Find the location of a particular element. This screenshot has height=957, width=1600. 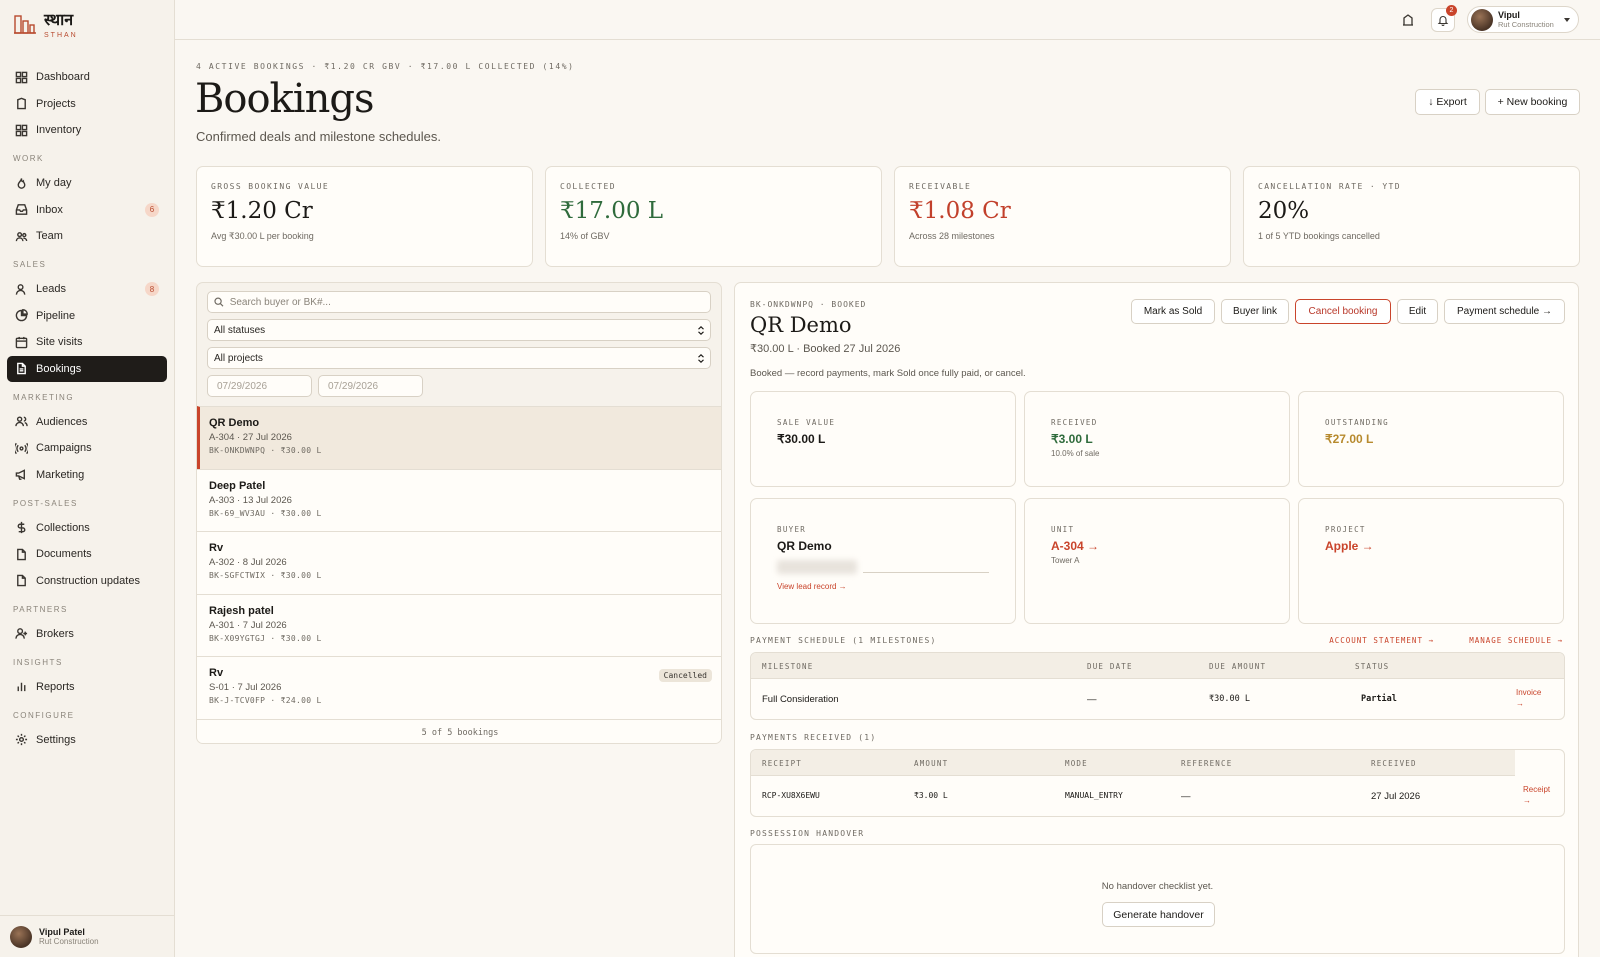

edit-button: Edit is located at coordinates (1417, 311).